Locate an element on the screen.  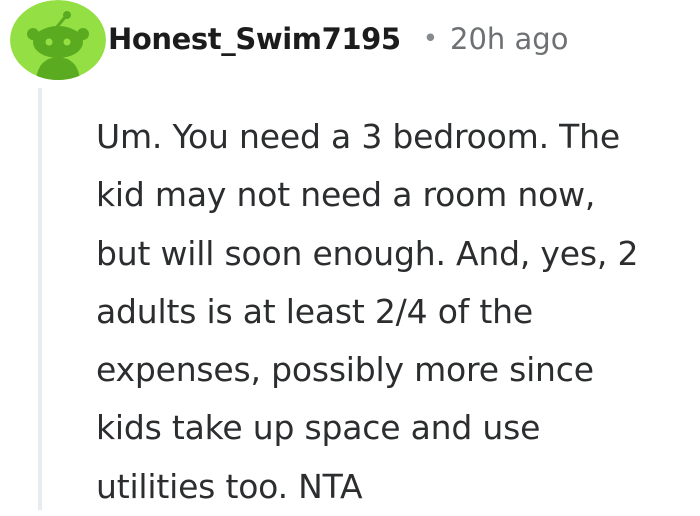
comment-body-line: kid may not need a room now, is located at coordinates (346, 195).